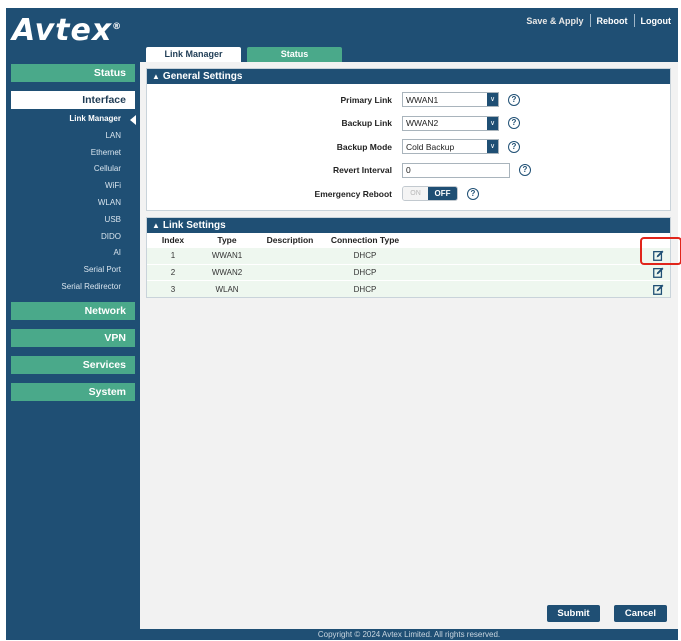  Describe the element at coordinates (62, 30) in the screenshot. I see `logo-text: Avtex` at that location.